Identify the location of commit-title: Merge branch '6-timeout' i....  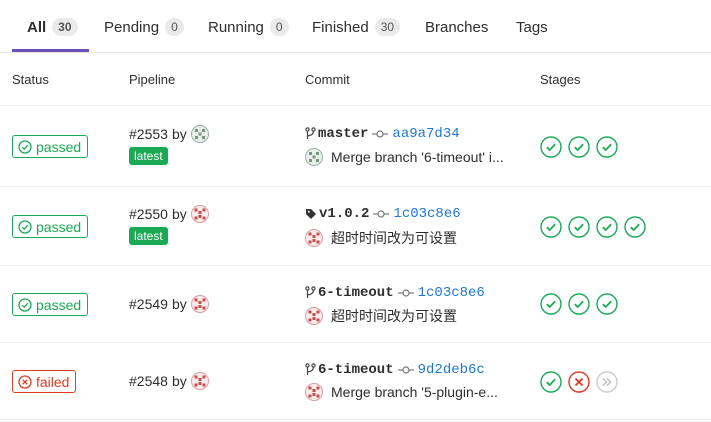
(417, 157).